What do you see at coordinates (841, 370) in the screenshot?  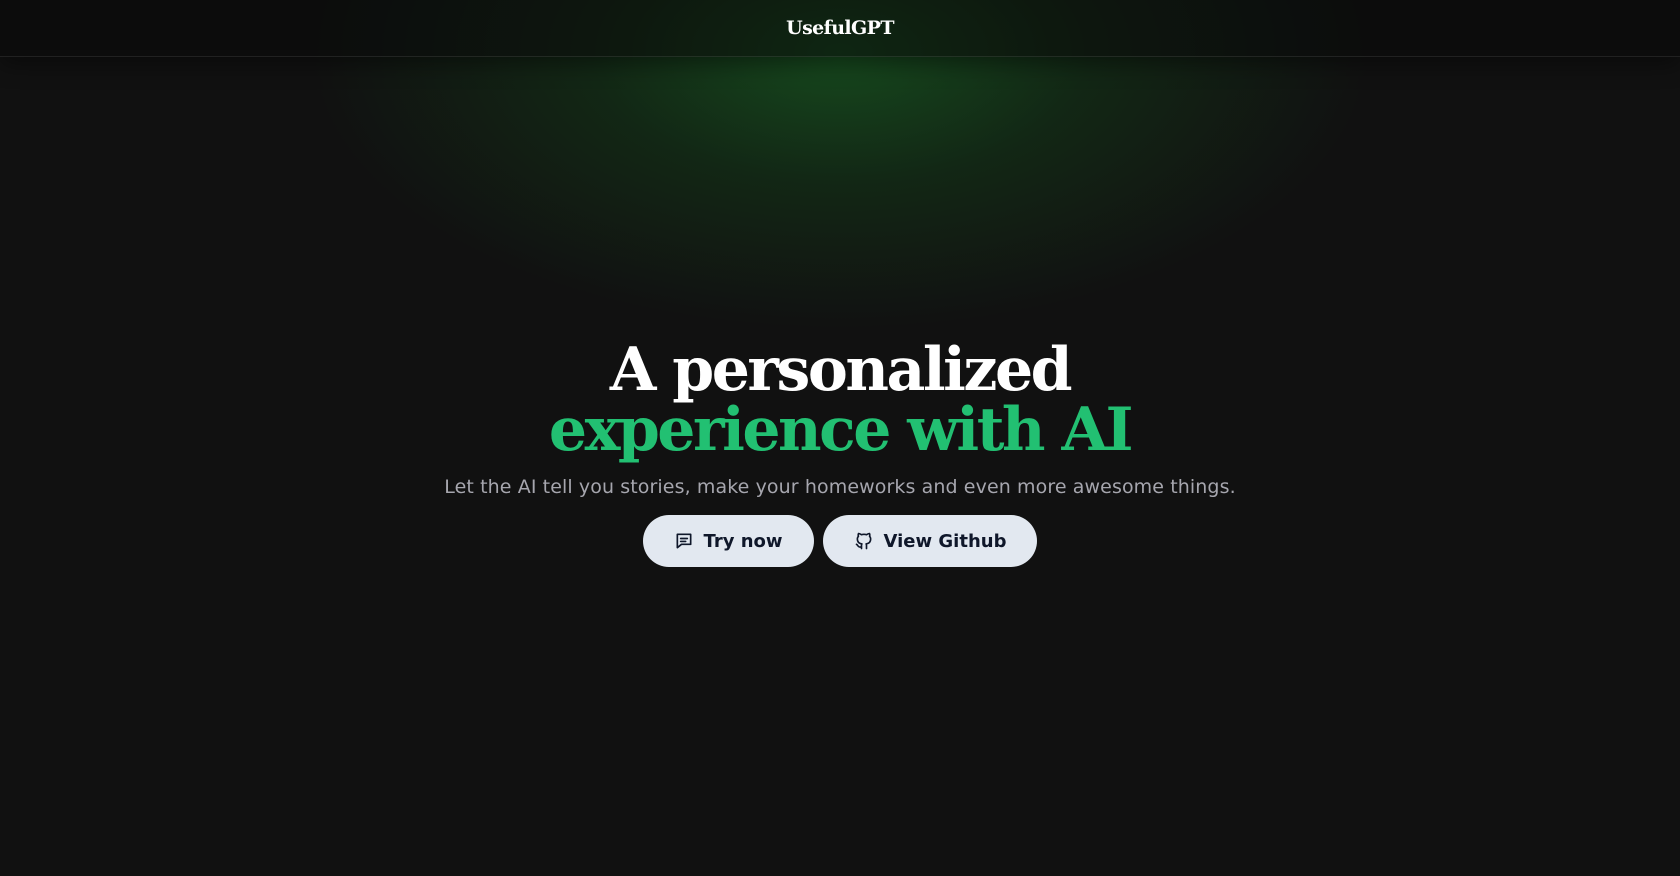 I see `headline-line-1: A personalized` at bounding box center [841, 370].